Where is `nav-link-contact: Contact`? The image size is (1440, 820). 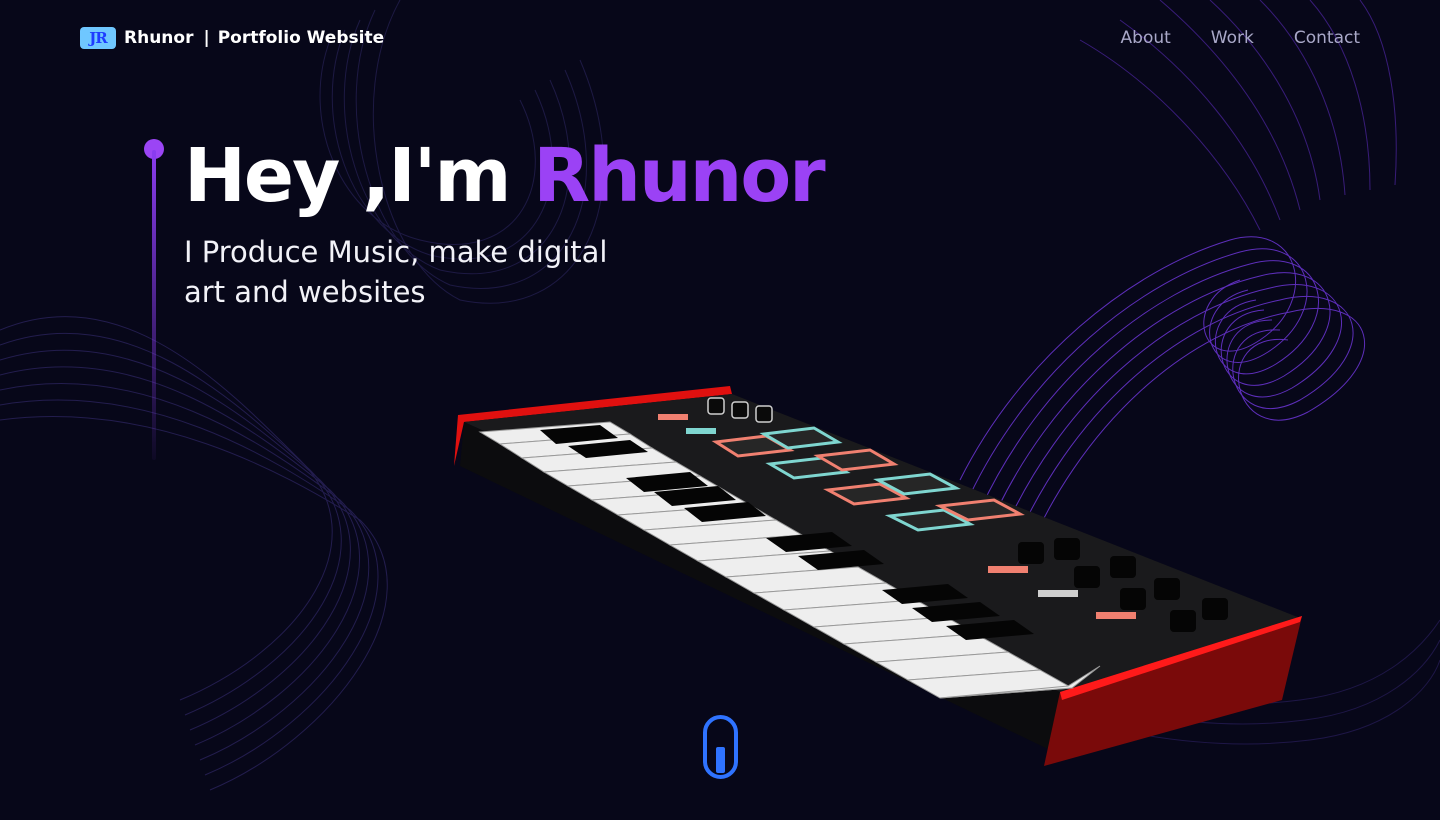 nav-link-contact: Contact is located at coordinates (1327, 38).